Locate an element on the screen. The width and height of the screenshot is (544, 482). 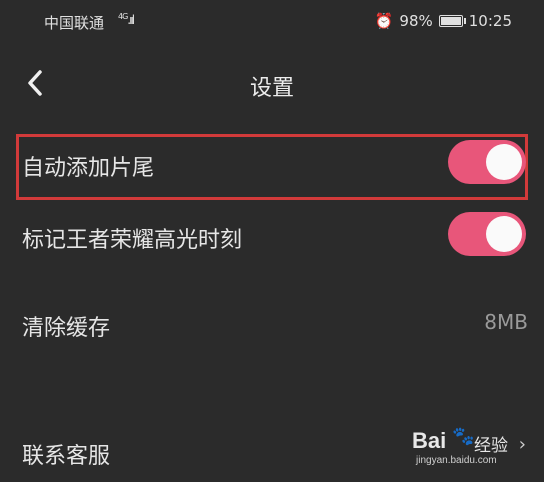
clock: 10:25 is located at coordinates (490, 21).